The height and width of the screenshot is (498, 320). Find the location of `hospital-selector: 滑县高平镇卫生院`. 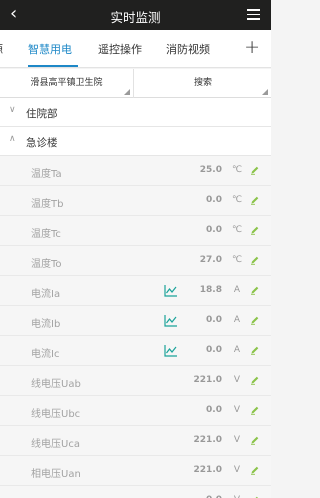

hospital-selector: 滑县高平镇卫生院 is located at coordinates (67, 83).